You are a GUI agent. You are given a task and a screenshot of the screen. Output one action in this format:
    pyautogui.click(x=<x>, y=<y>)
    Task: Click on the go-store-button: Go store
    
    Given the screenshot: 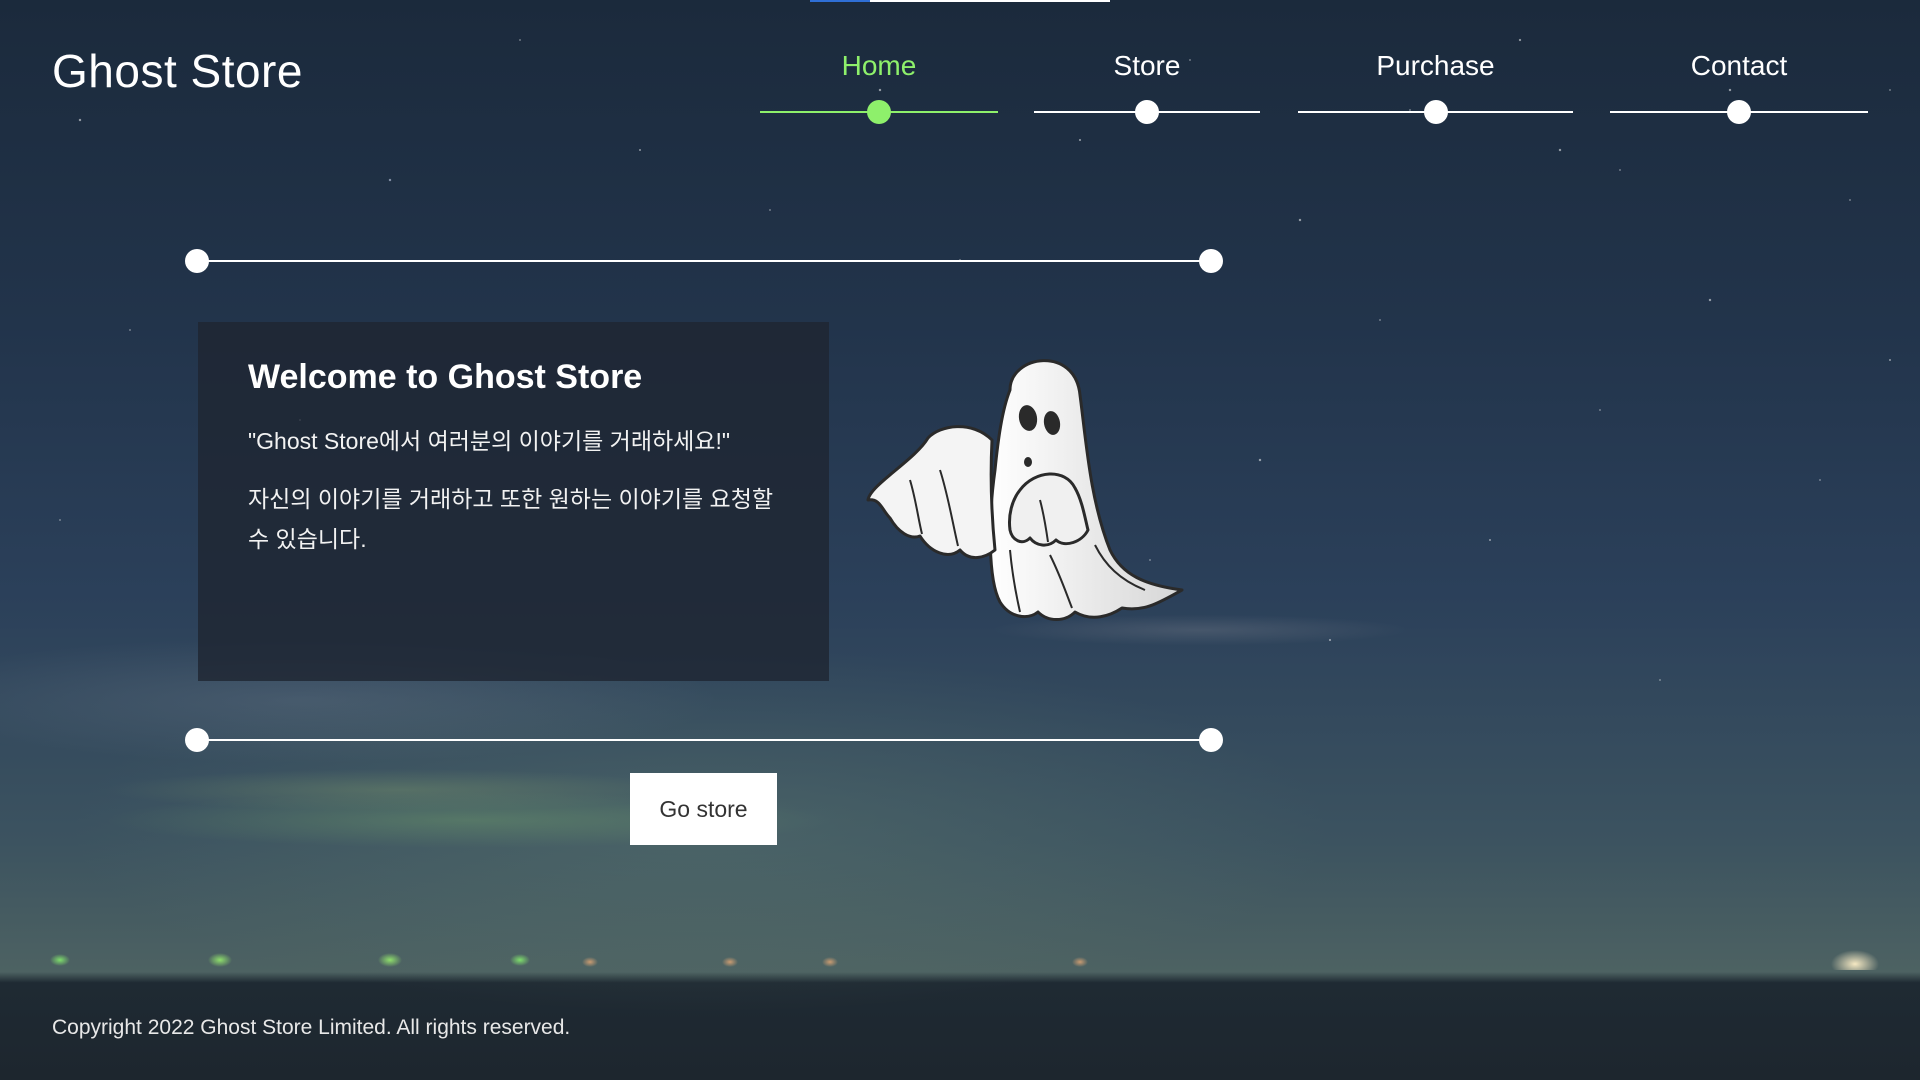 What is the action you would take?
    pyautogui.click(x=703, y=809)
    